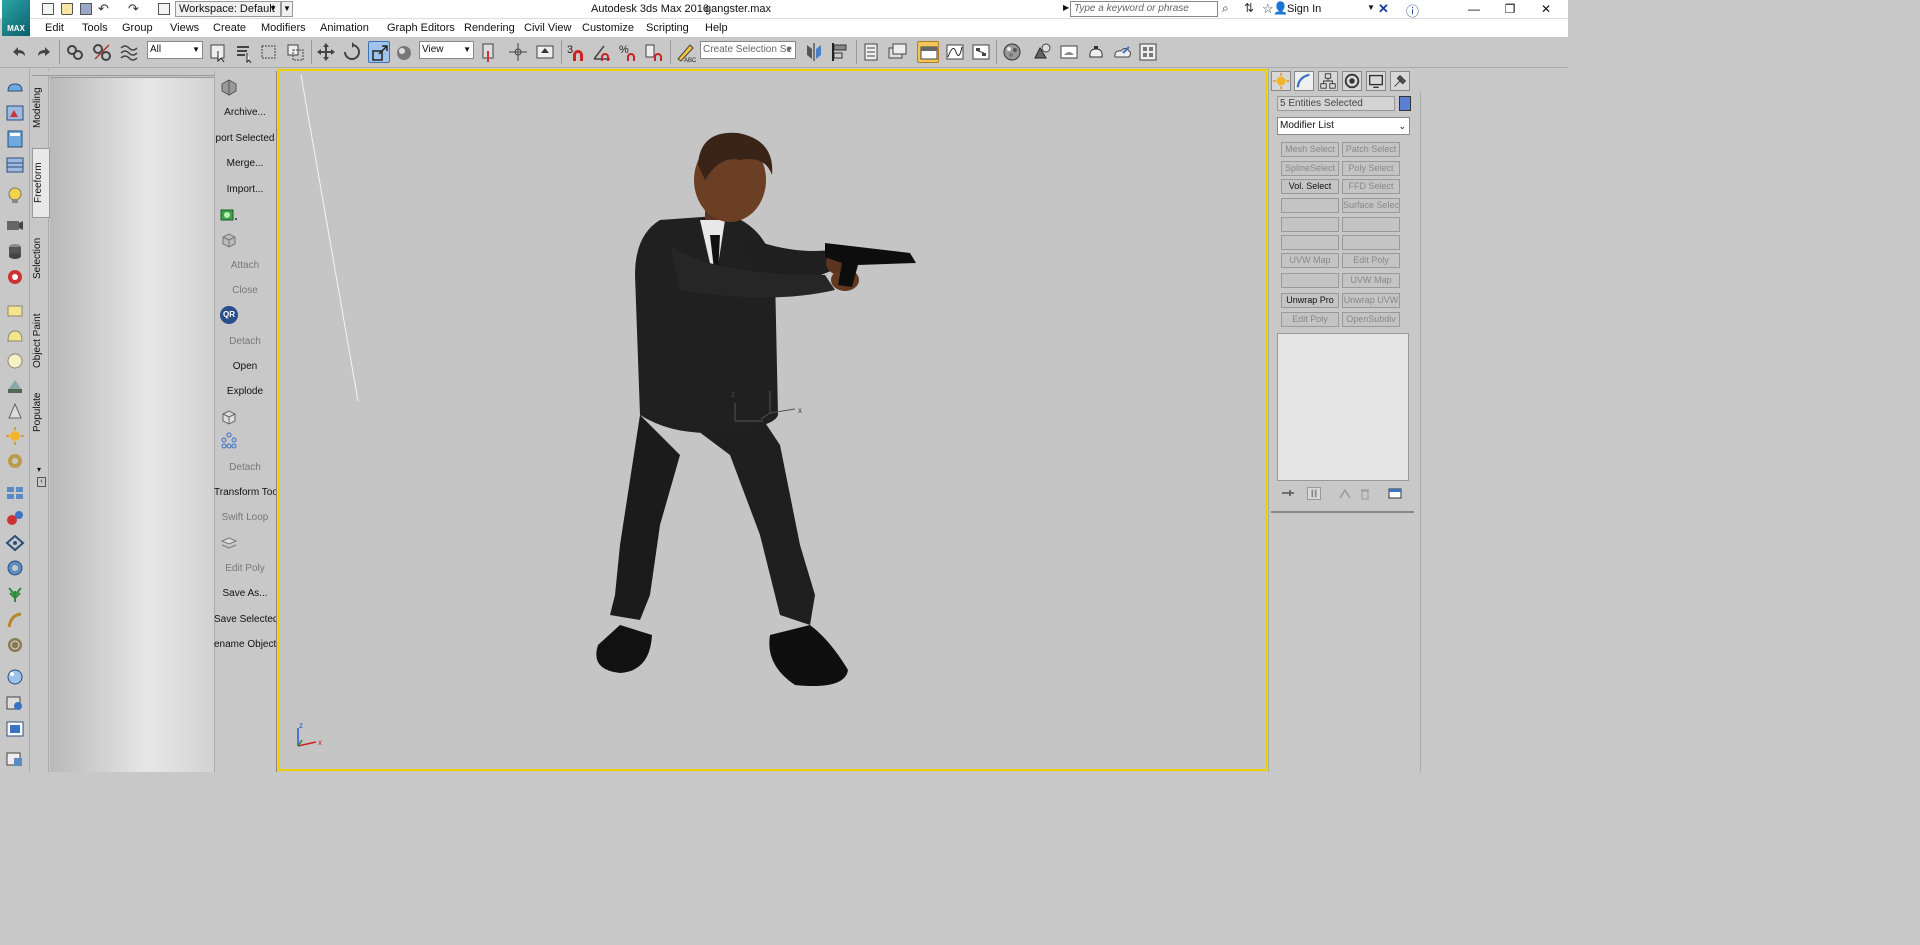 This screenshot has height=945, width=1920. Describe the element at coordinates (1012, 52) in the screenshot. I see `material-editor-icon` at that location.